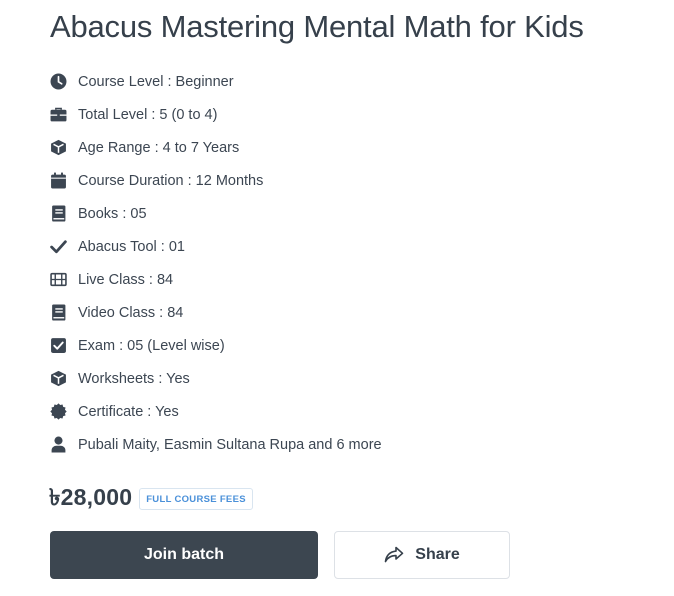 This screenshot has width=674, height=596. I want to click on feature-age-range: Age Range : 4 to 7 Years, so click(349, 147).